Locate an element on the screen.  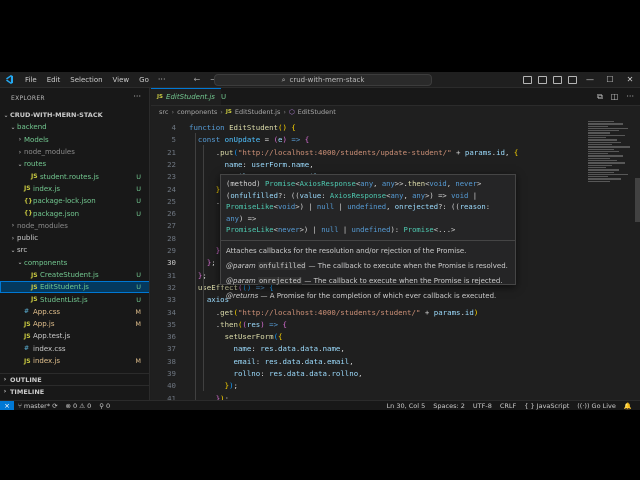
tree-item-label: student.routes.js is located at coordinates (69, 176).